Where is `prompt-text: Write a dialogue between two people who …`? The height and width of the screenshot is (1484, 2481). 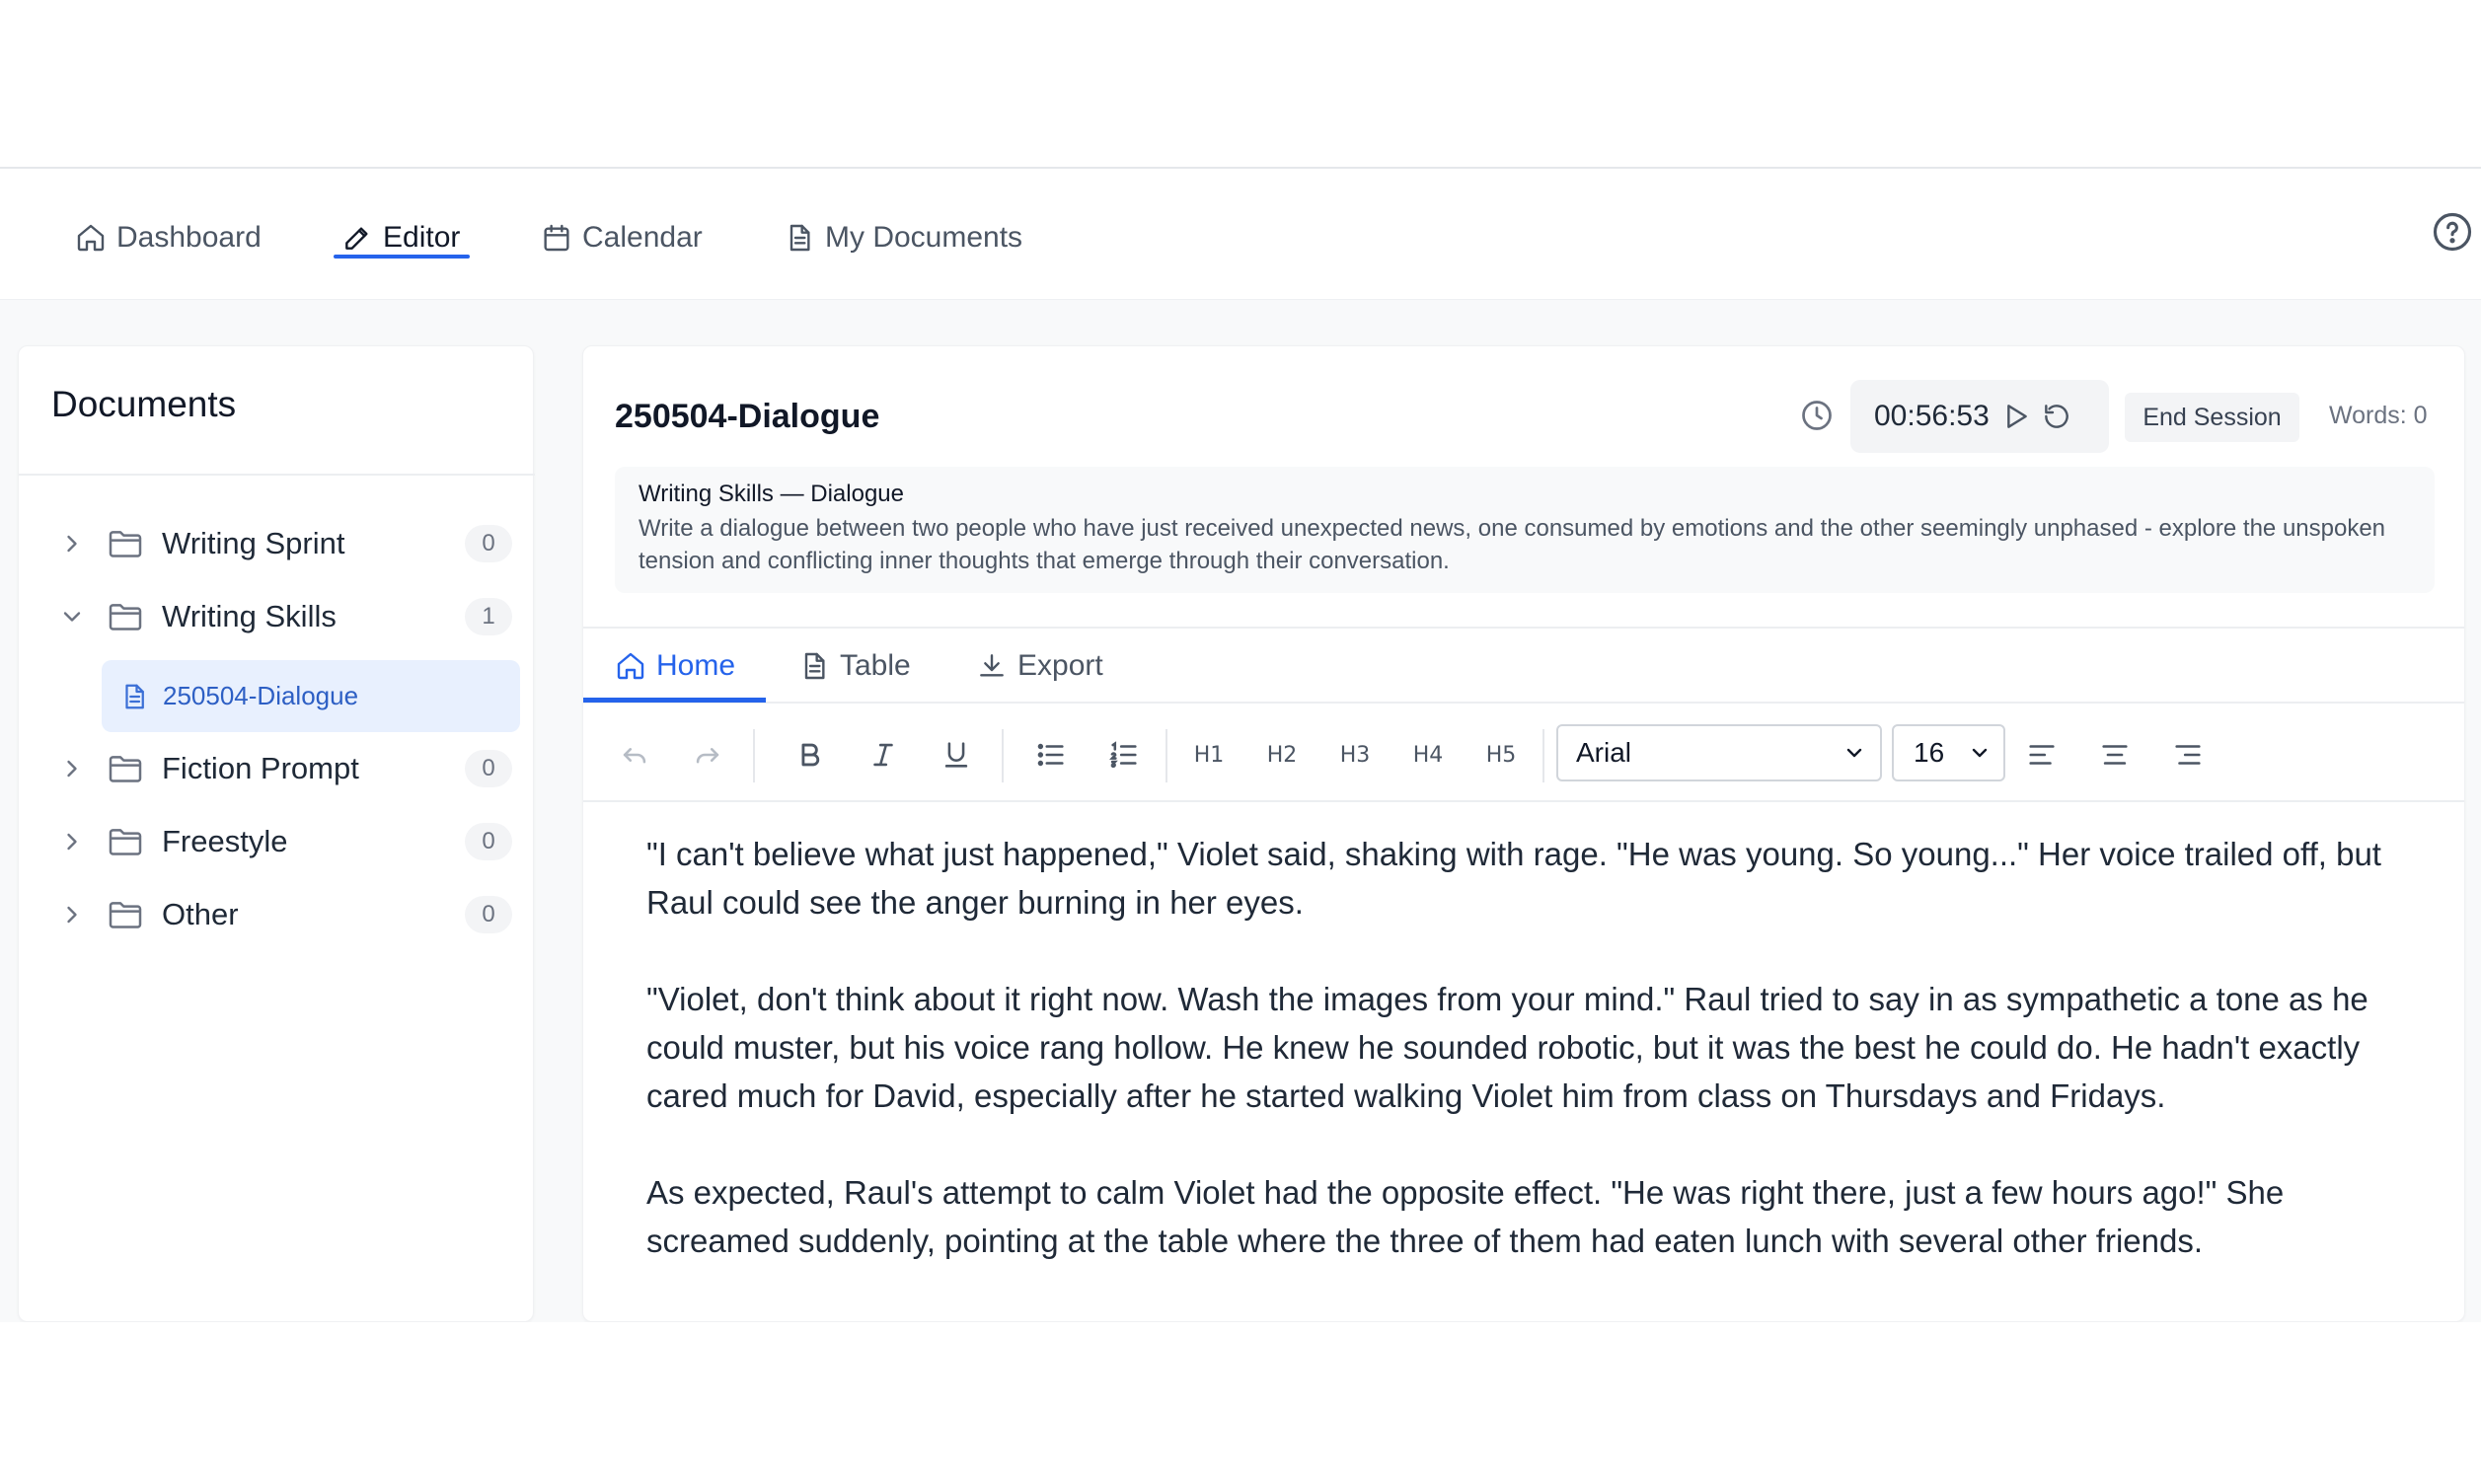 prompt-text: Write a dialogue between two people who … is located at coordinates (1512, 544).